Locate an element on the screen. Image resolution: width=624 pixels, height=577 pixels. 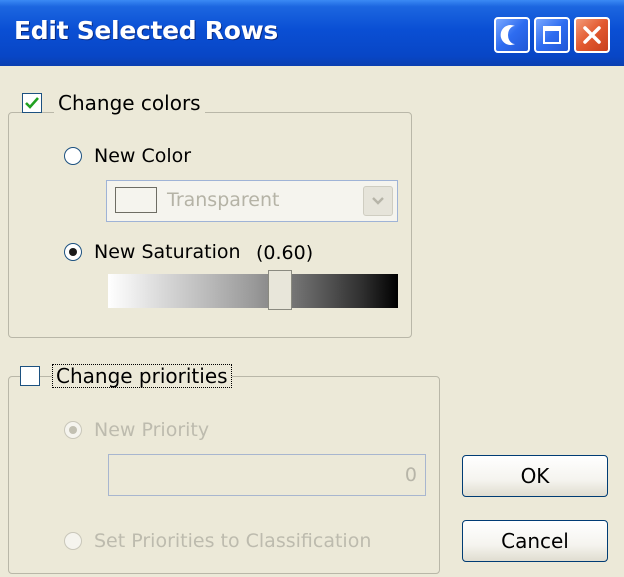
color-swatch is located at coordinates (136, 200).